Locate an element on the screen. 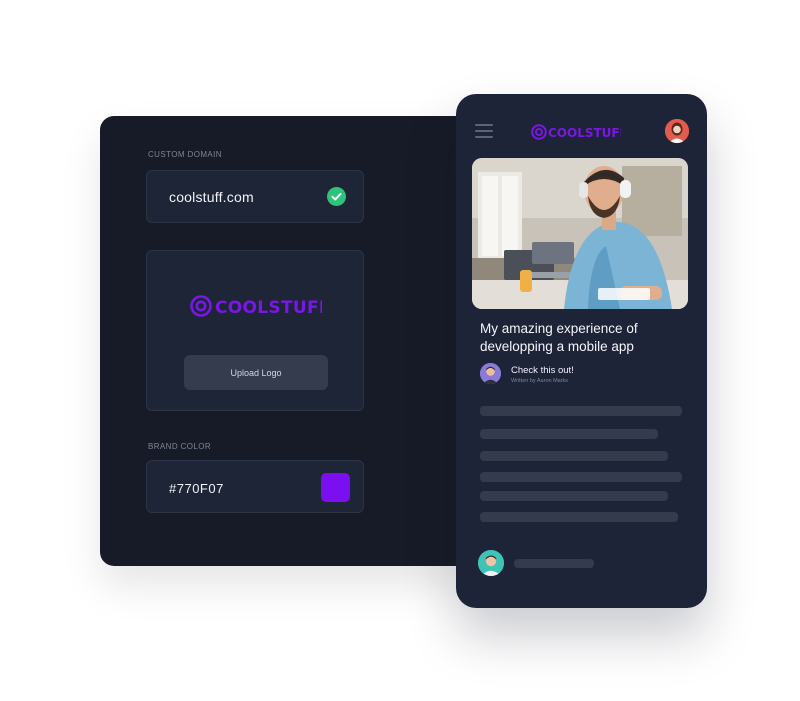  brand-logo-text: COOLSTUFF is located at coordinates (268, 308).